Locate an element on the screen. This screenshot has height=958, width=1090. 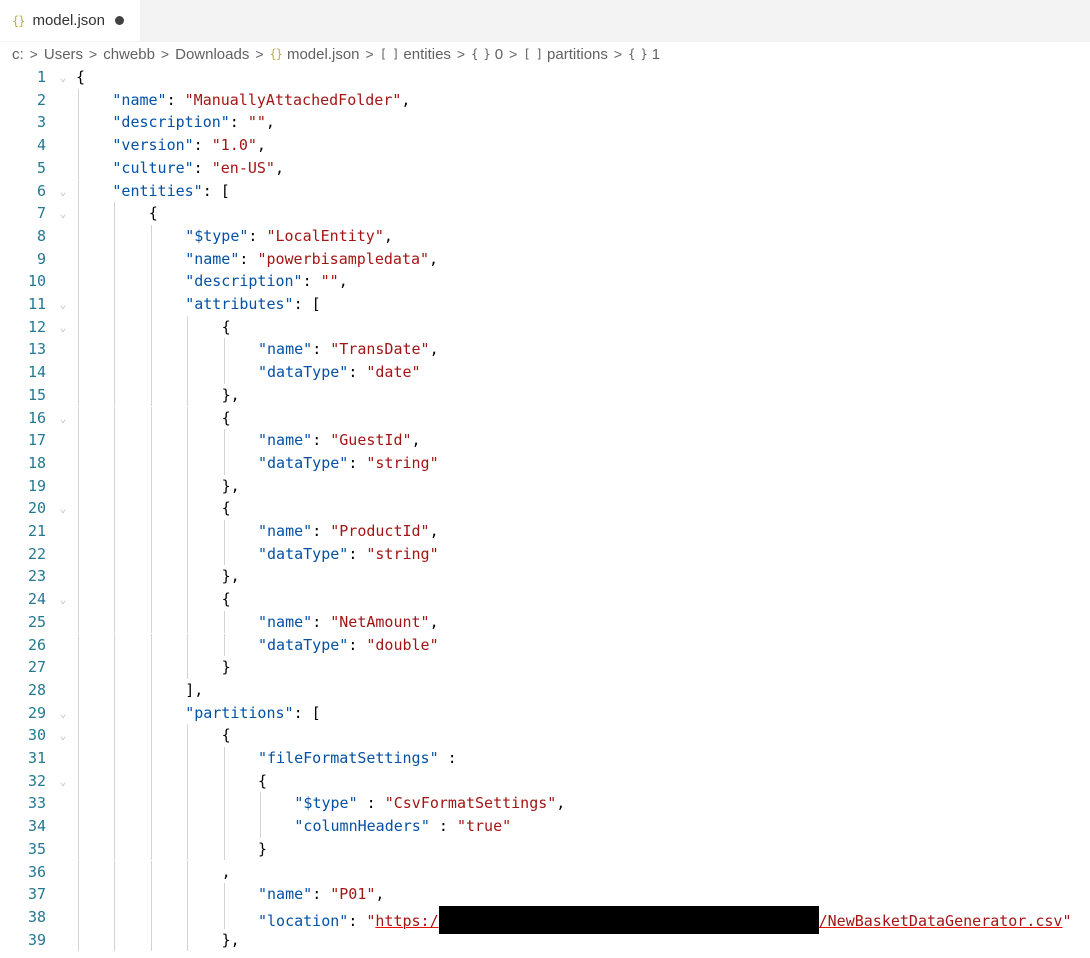
code-line: 32 ⌄ { is located at coordinates (545, 781).